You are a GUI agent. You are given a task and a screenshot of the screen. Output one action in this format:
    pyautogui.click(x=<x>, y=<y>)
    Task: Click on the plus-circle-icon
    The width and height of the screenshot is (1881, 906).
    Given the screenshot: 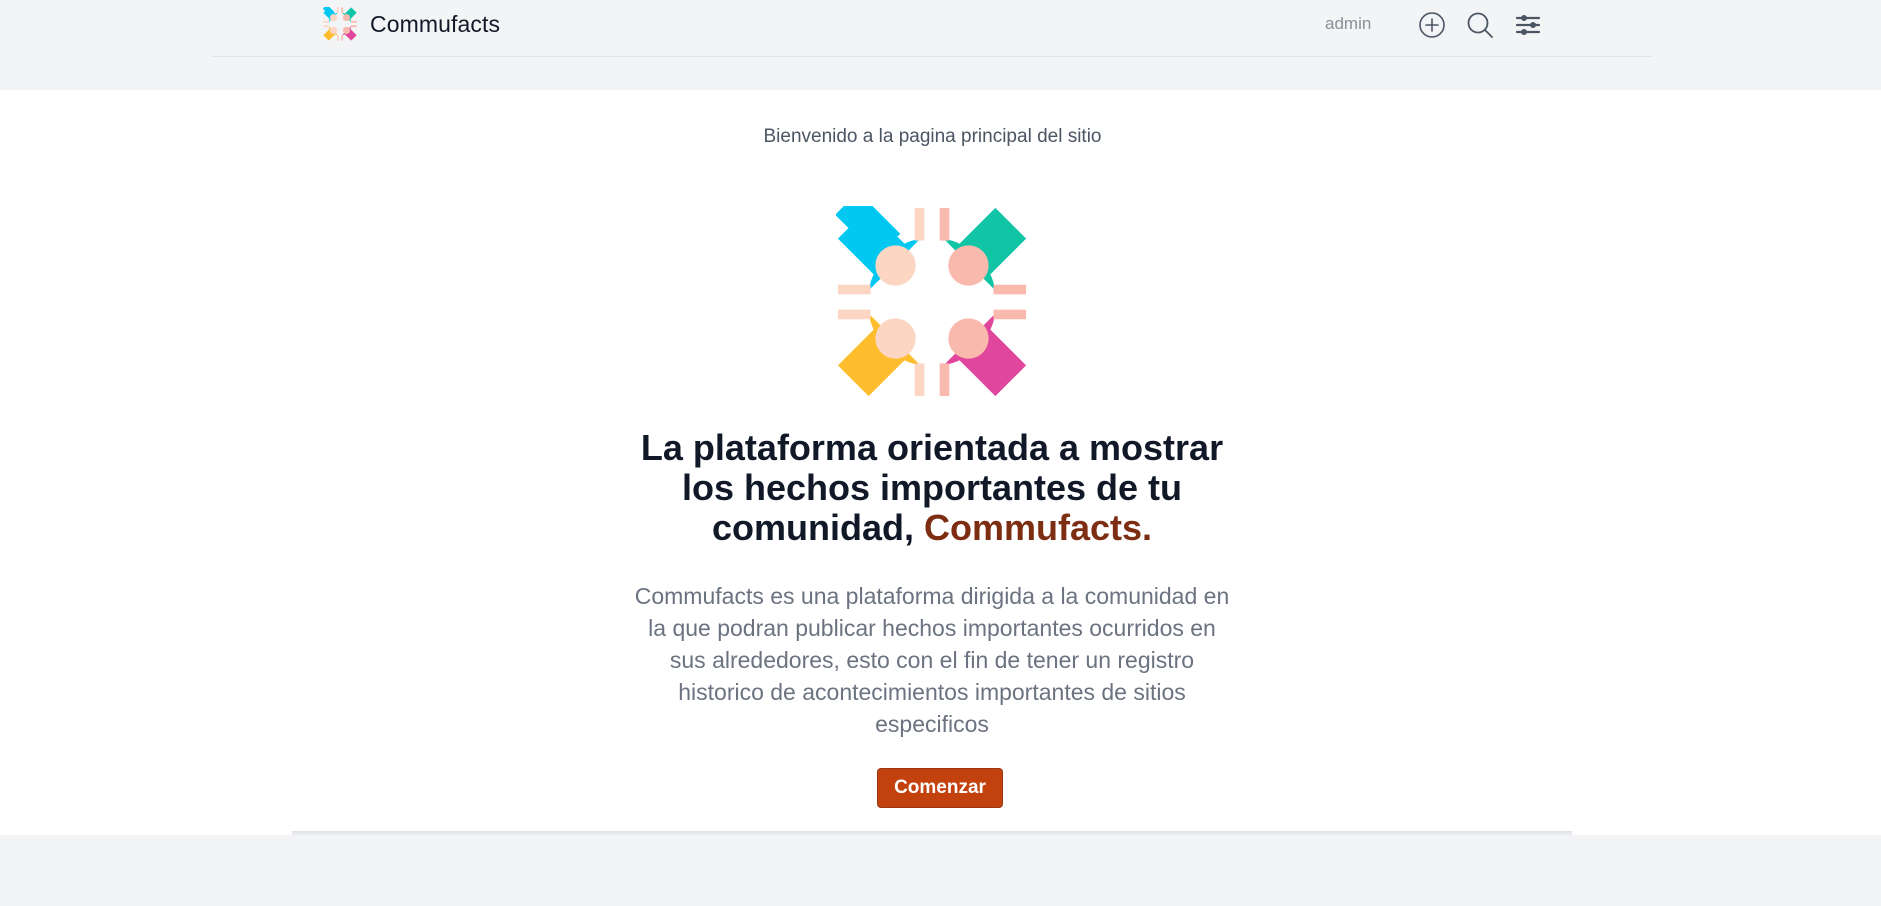 What is the action you would take?
    pyautogui.click(x=1432, y=25)
    